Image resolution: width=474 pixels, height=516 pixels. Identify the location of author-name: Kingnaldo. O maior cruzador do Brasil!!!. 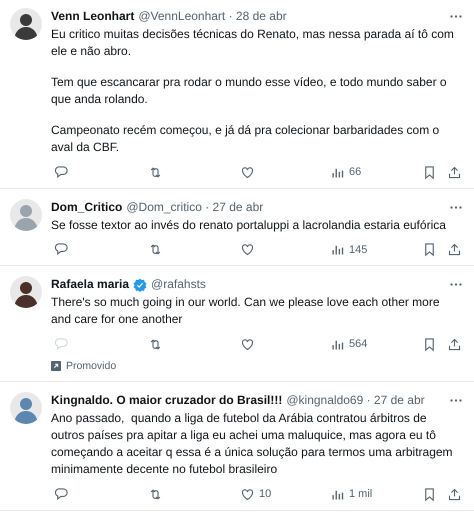
(166, 401).